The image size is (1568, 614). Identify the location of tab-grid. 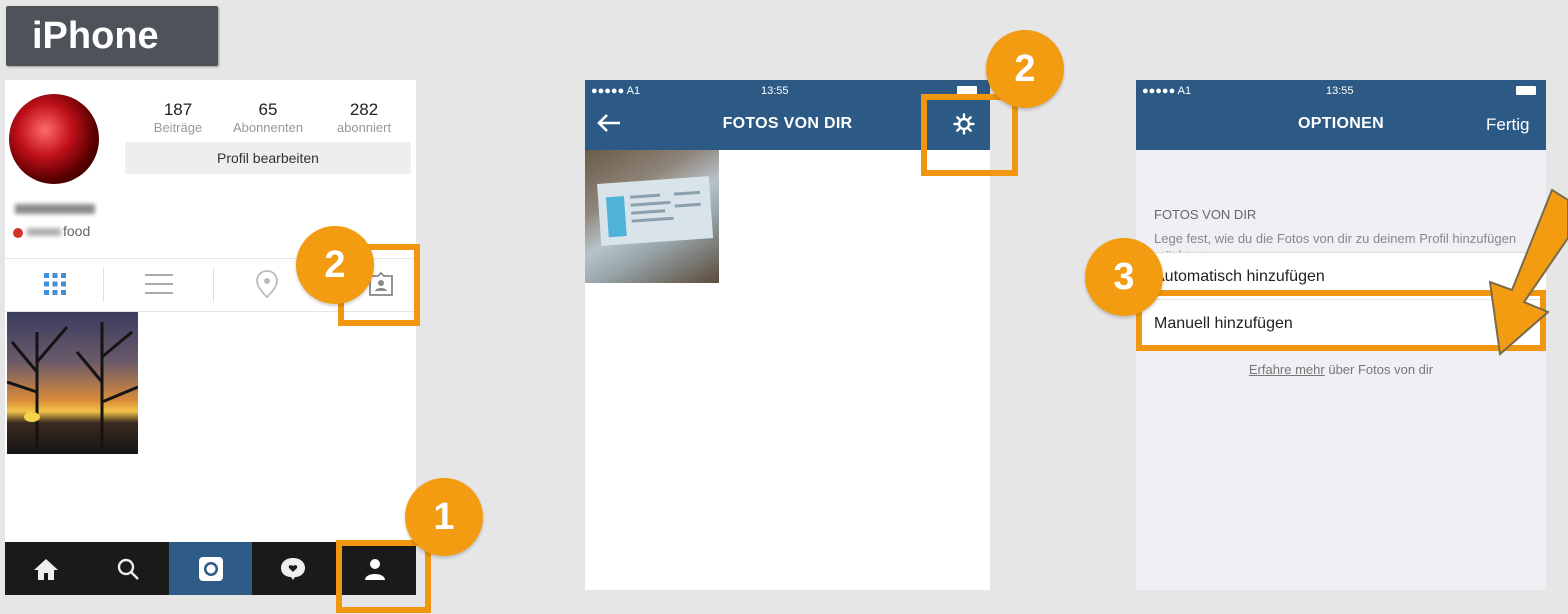
(55, 284).